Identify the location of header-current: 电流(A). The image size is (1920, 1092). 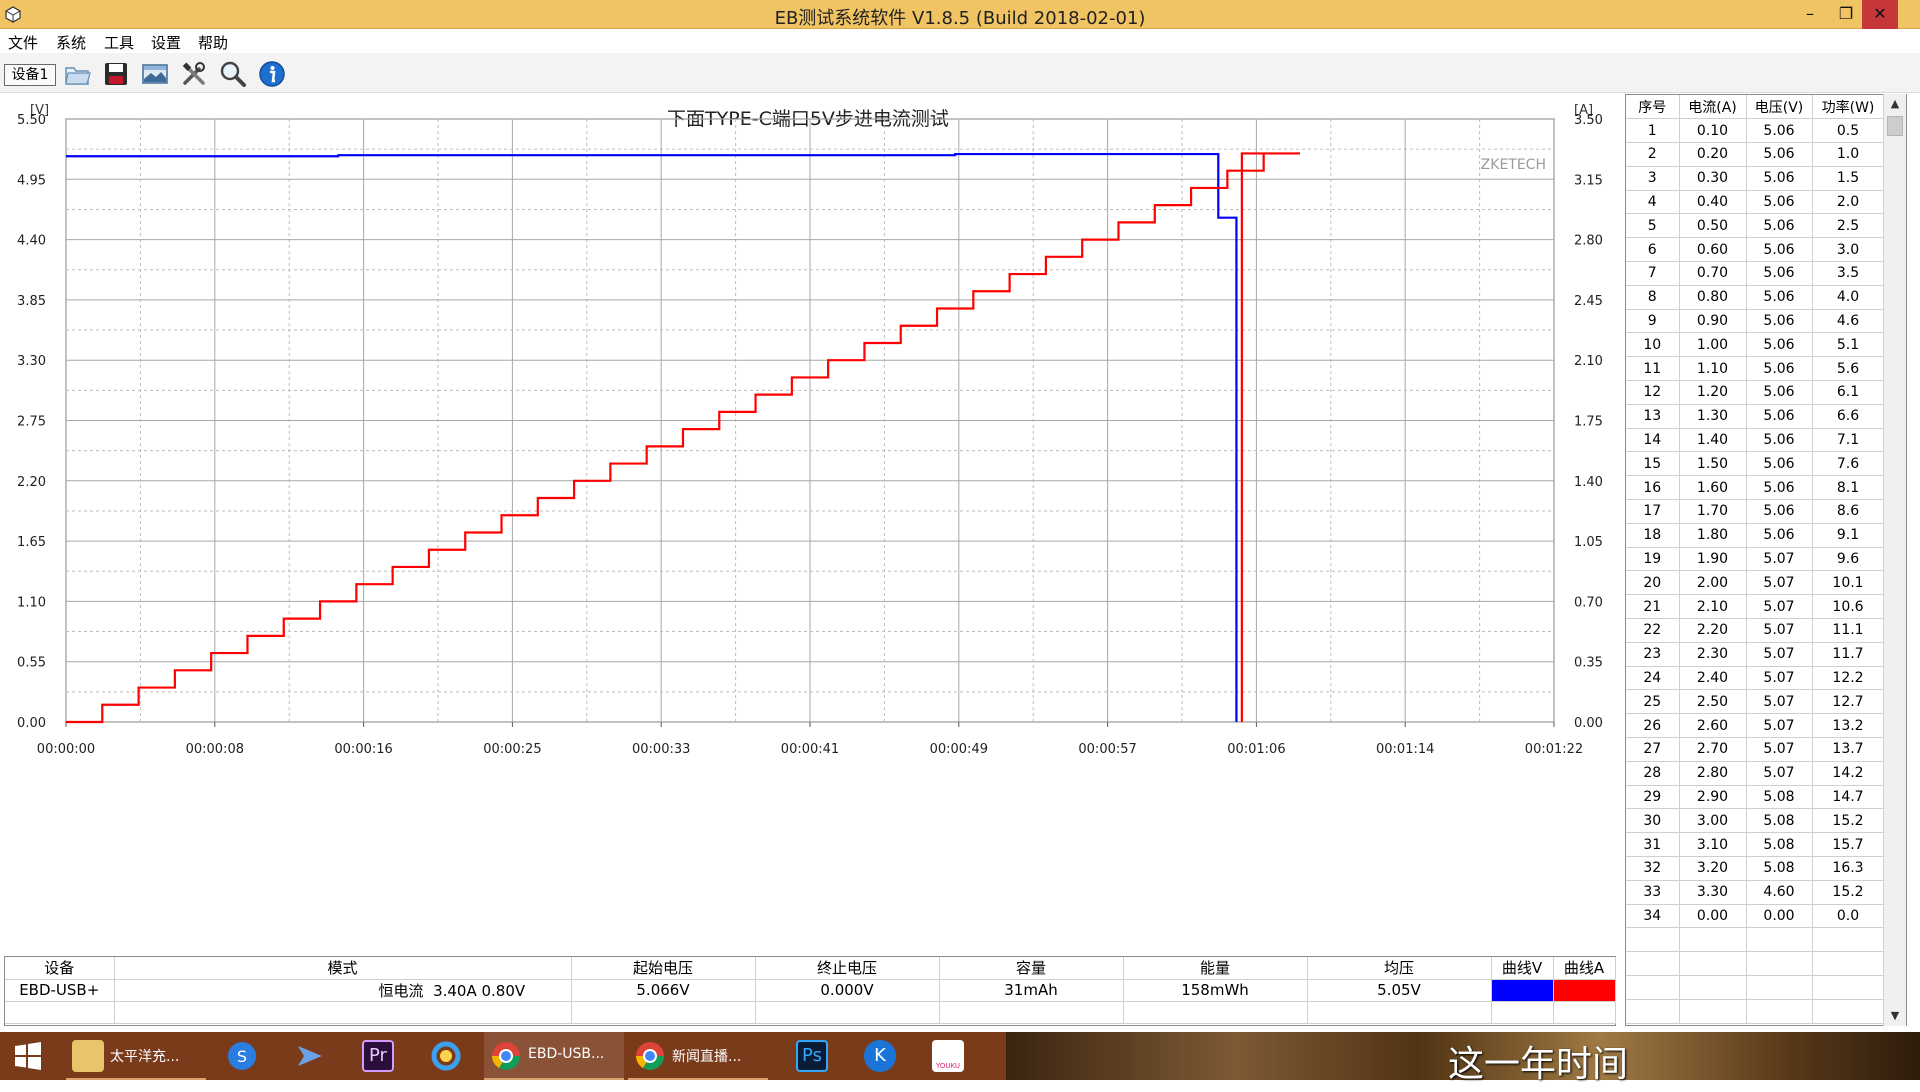
(1713, 107).